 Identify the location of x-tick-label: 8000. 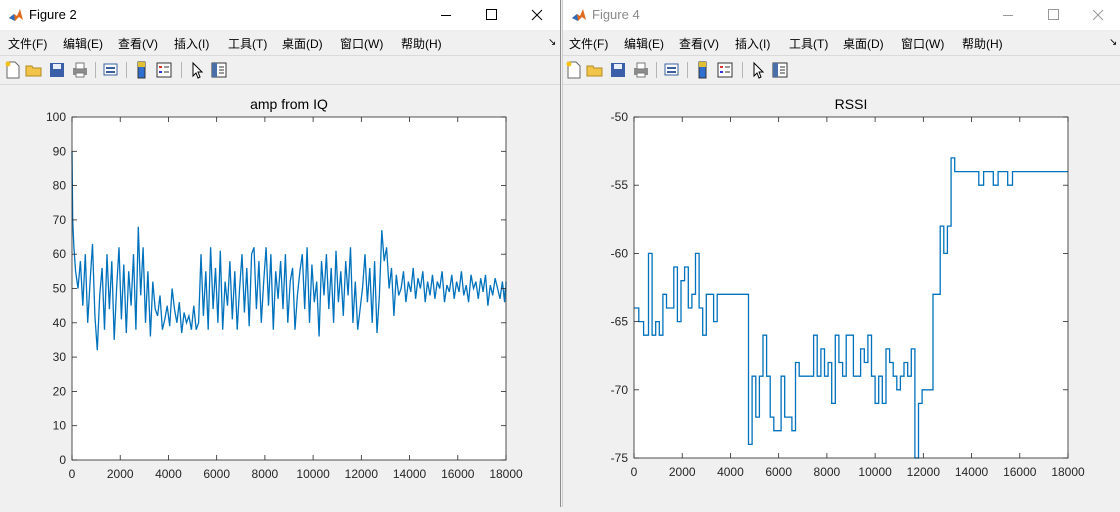
(265, 474).